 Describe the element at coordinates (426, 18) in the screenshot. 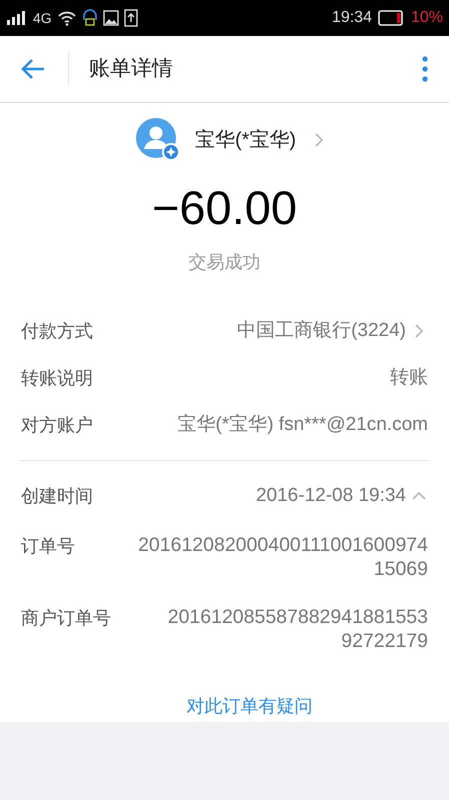

I see `battery-percentage: 10%` at that location.